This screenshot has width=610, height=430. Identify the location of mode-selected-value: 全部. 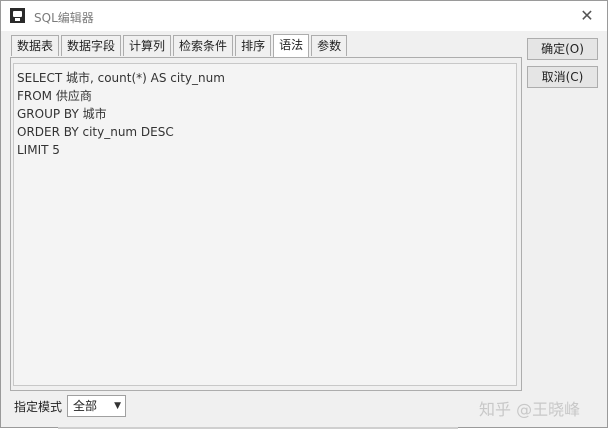
(85, 406).